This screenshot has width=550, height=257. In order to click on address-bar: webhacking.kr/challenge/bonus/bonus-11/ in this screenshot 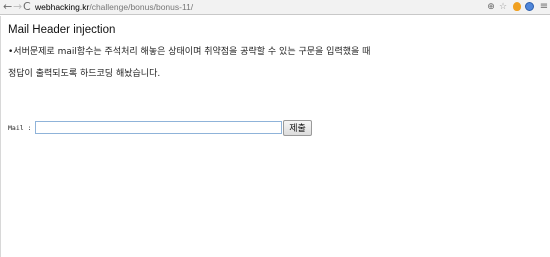, I will do `click(114, 7)`.